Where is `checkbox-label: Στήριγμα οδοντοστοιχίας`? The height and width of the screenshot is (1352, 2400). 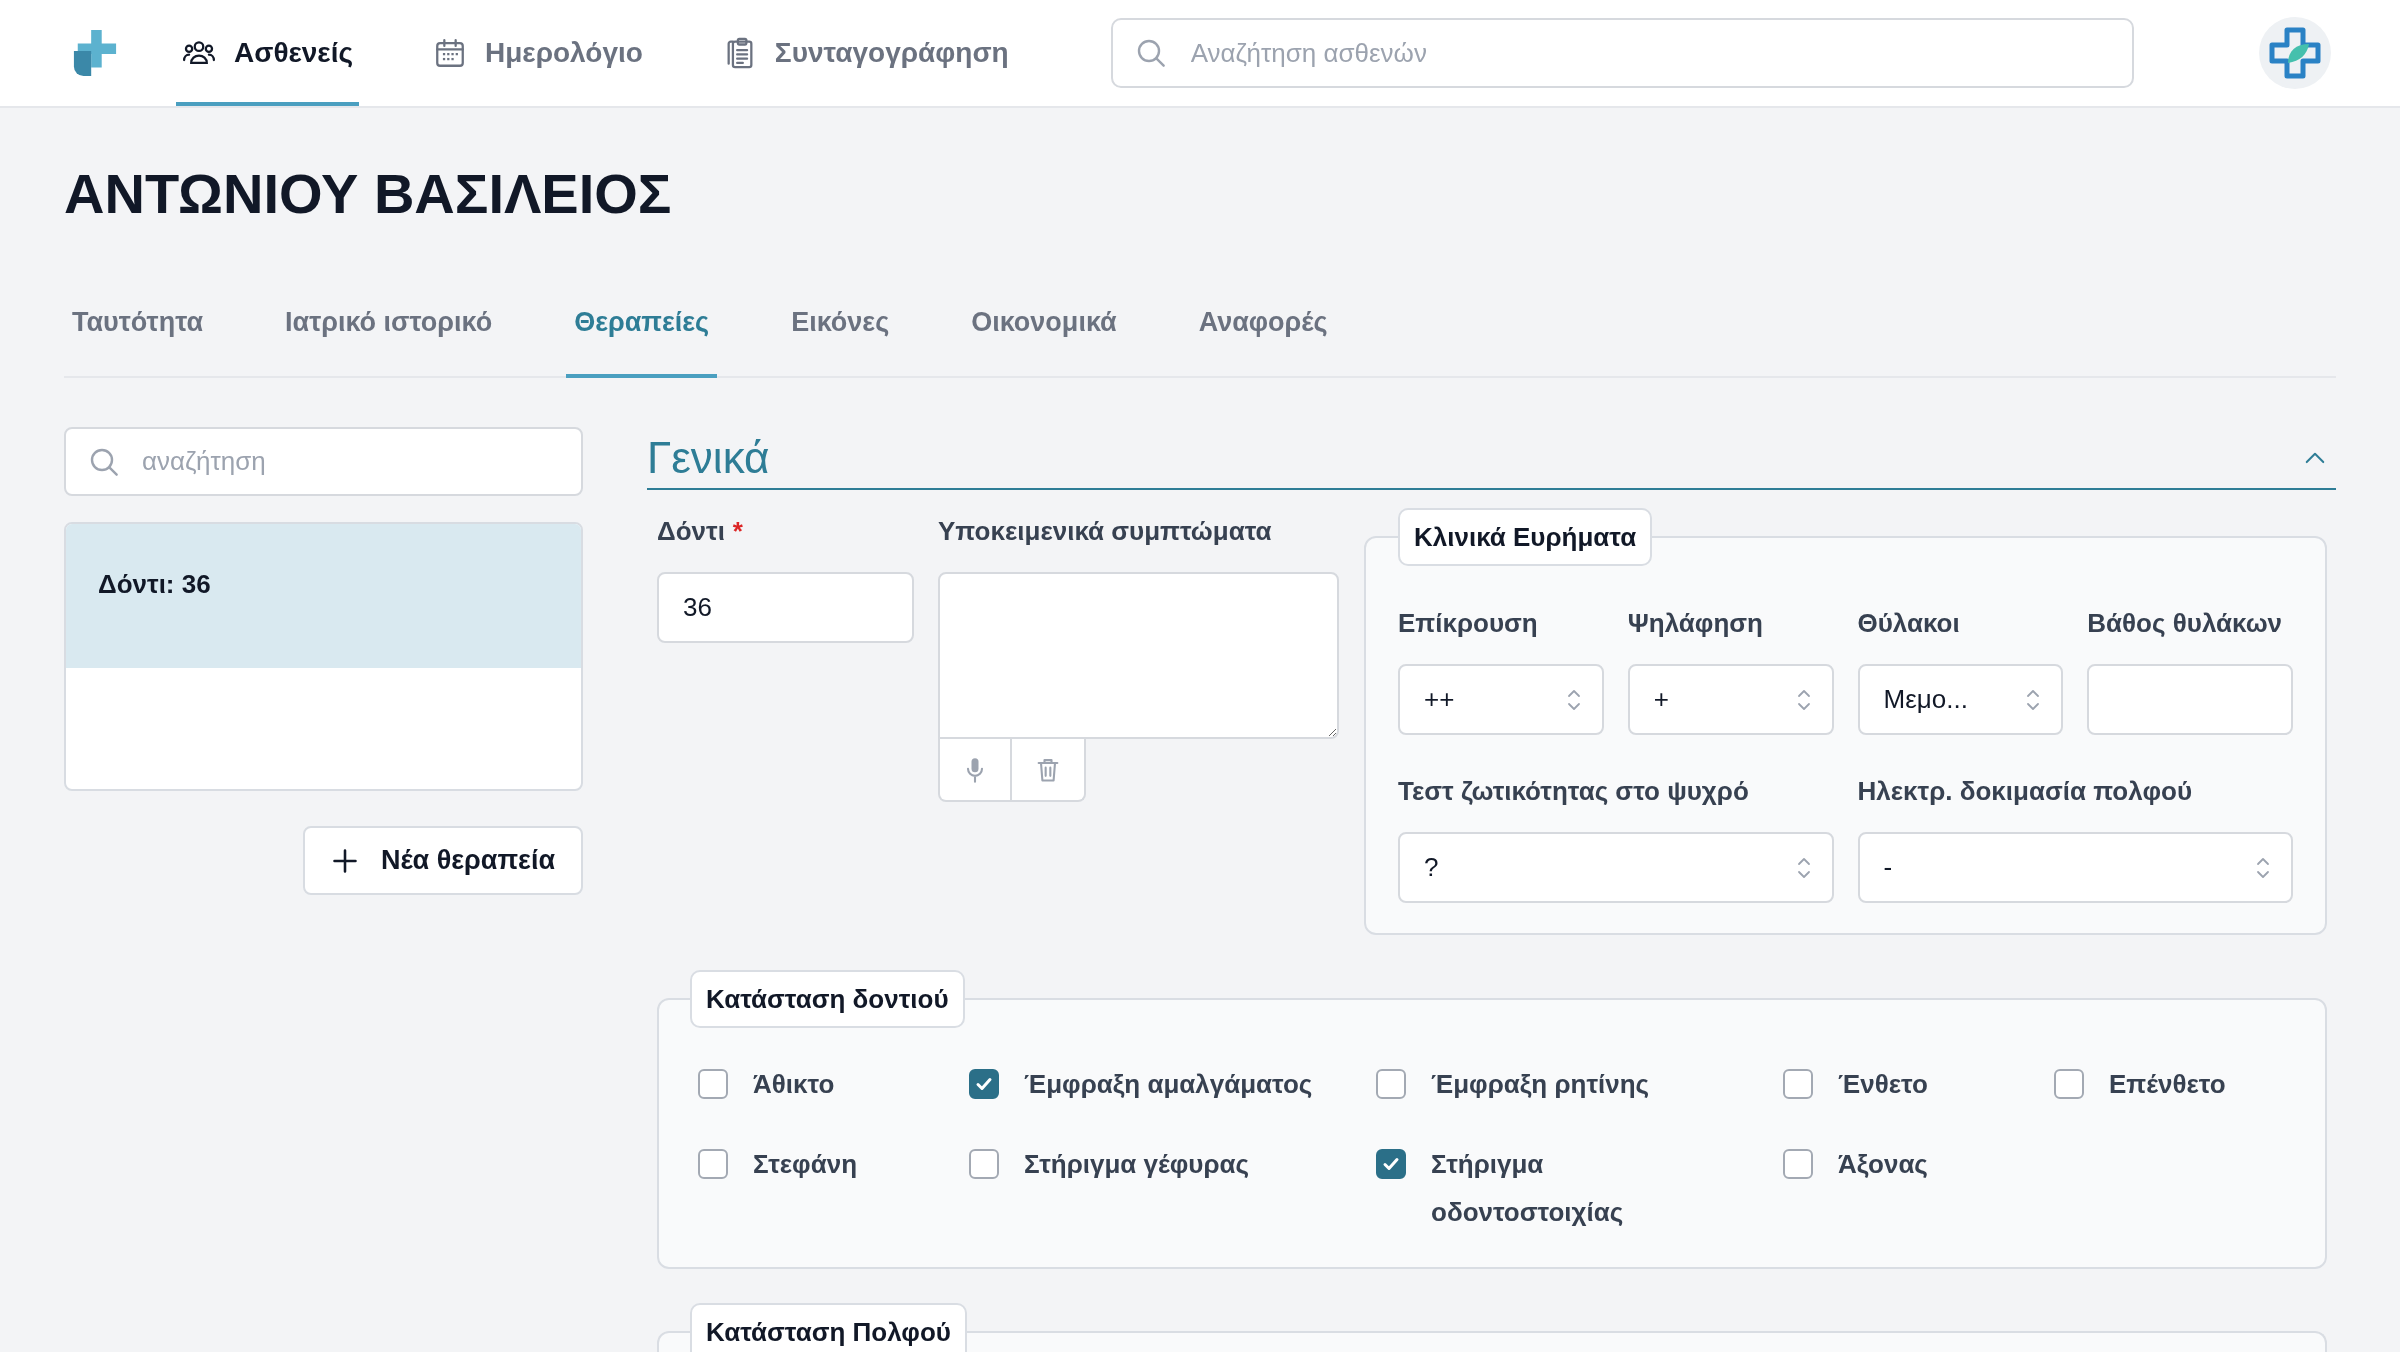
checkbox-label: Στήριγμα οδοντοστοιχίας is located at coordinates (1528, 1188).